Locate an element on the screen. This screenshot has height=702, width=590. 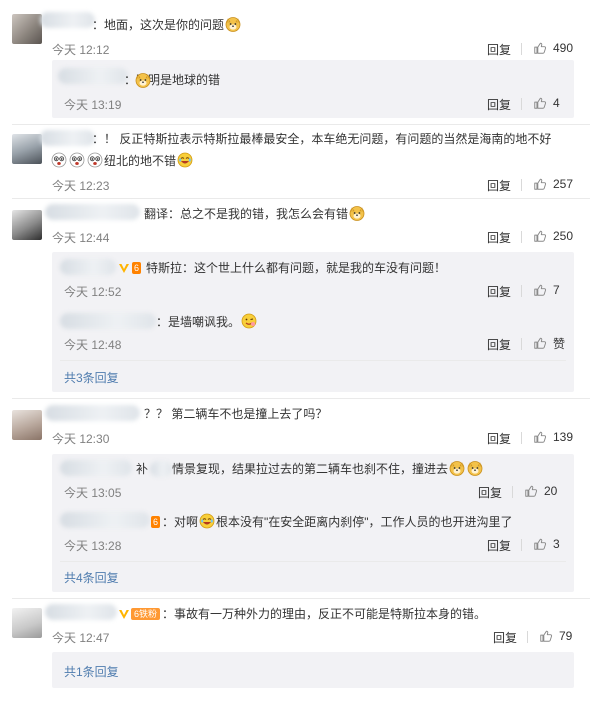
comment-text: 情景复现，结果拉过去的第二辆车也刹不住，撞进去 is located at coordinates (328, 469).